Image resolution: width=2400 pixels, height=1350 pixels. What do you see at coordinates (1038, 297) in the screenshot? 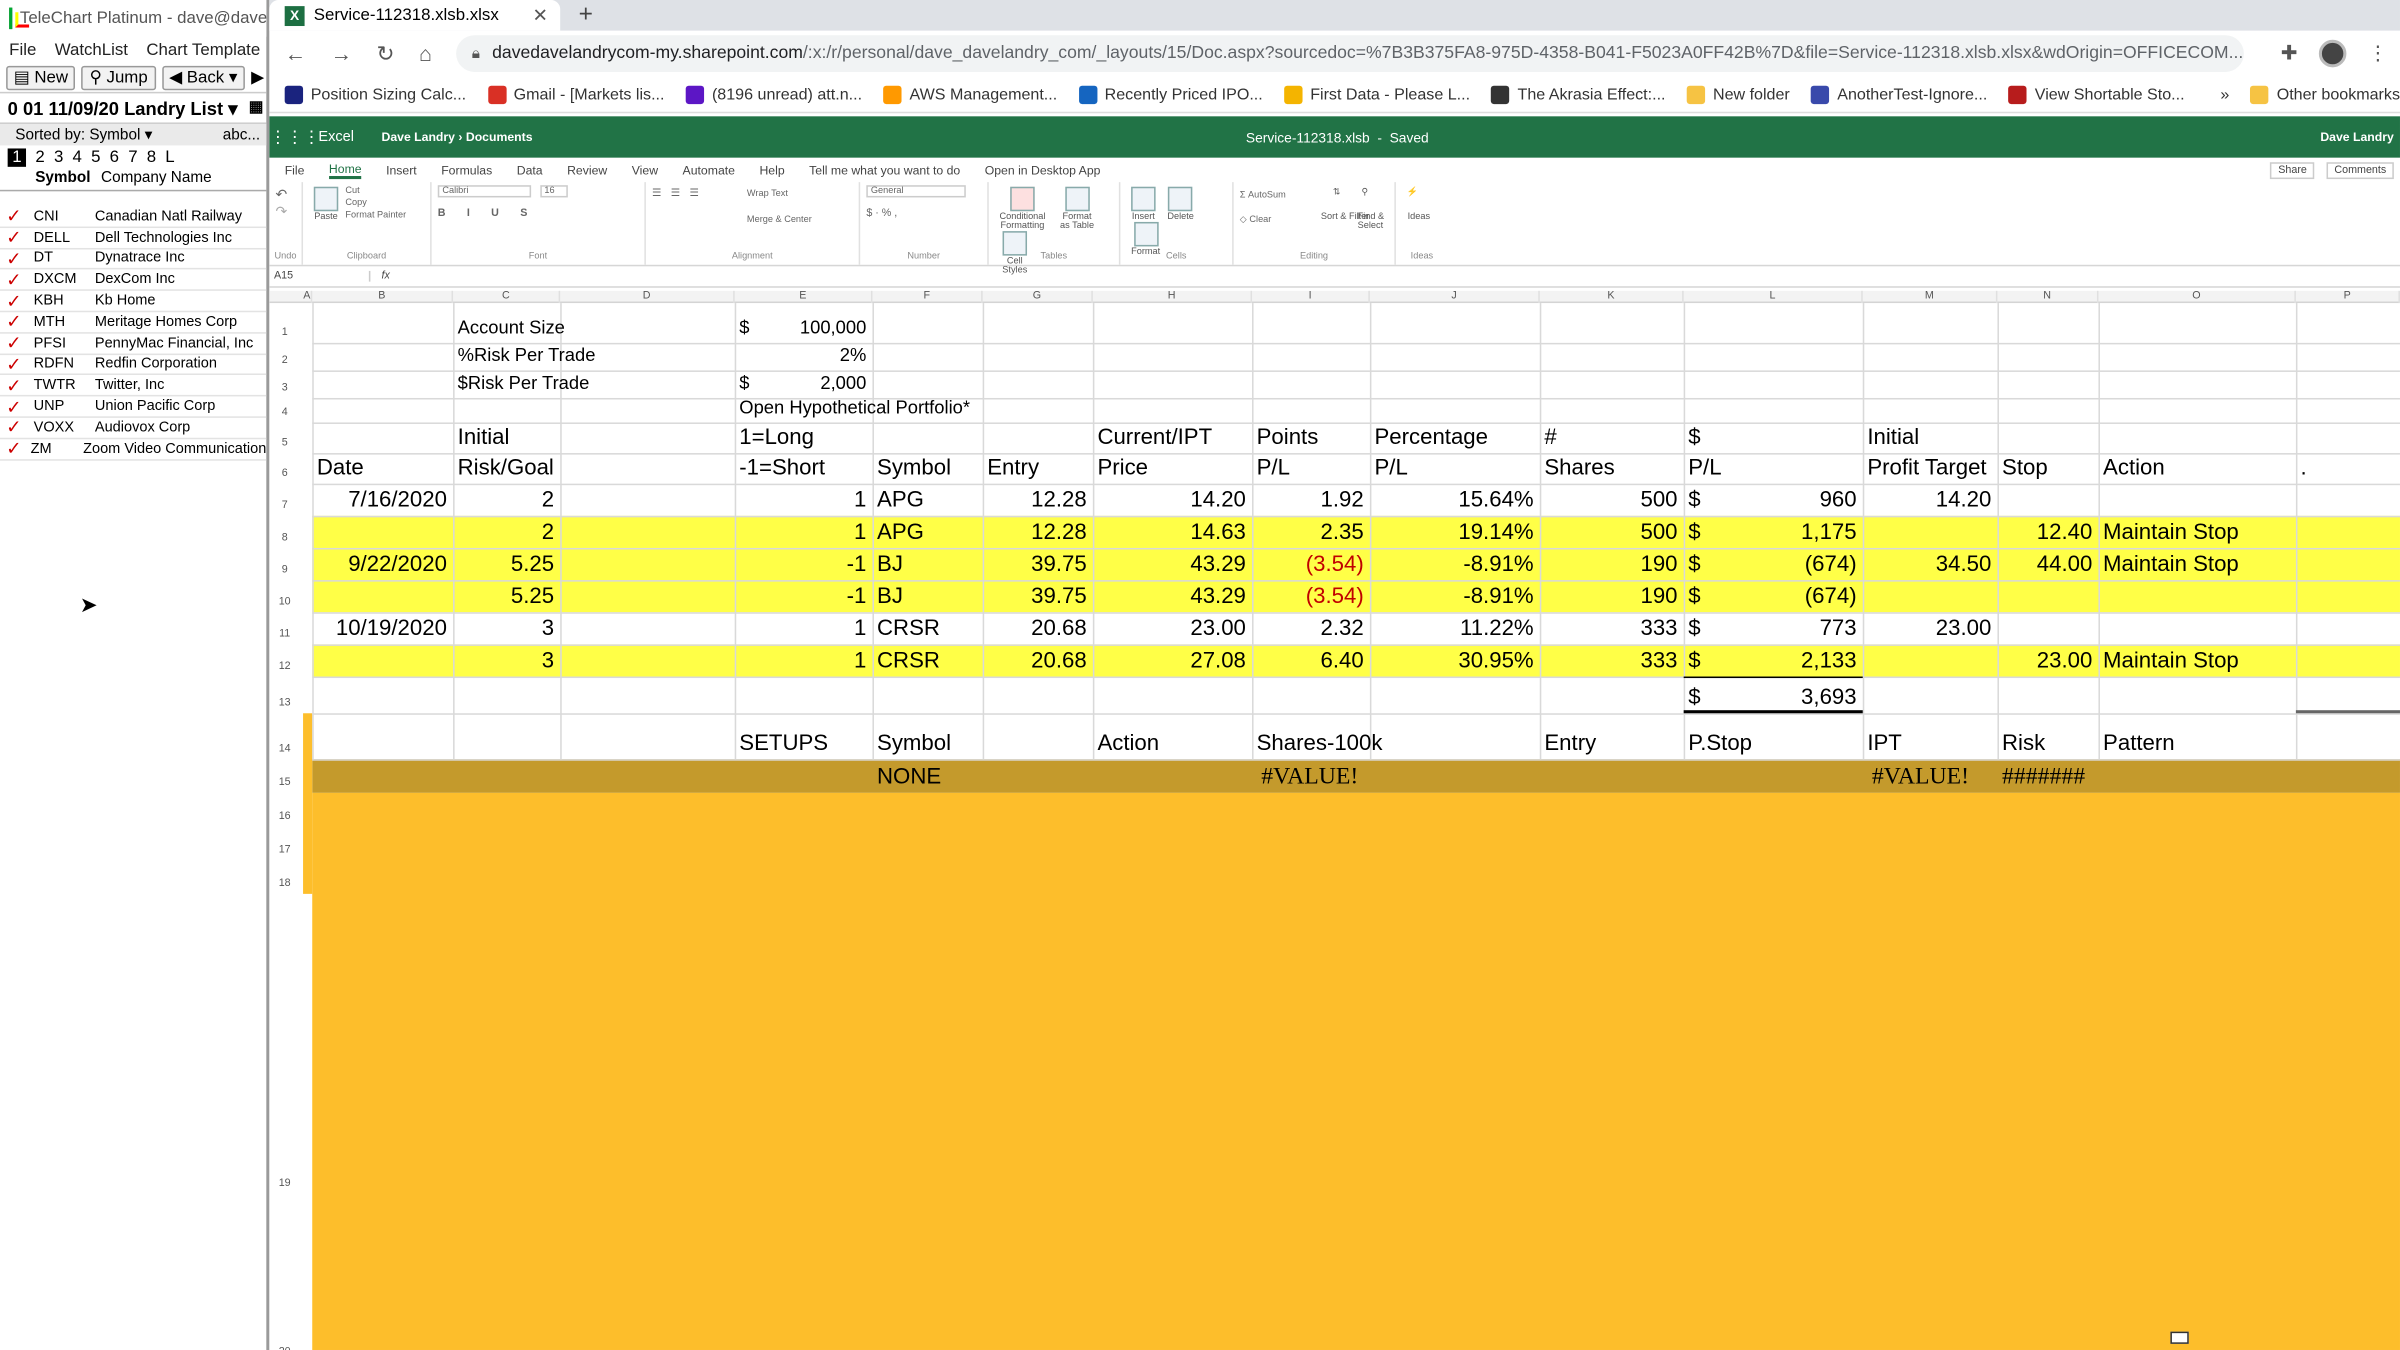
I see `column-header: G` at bounding box center [1038, 297].